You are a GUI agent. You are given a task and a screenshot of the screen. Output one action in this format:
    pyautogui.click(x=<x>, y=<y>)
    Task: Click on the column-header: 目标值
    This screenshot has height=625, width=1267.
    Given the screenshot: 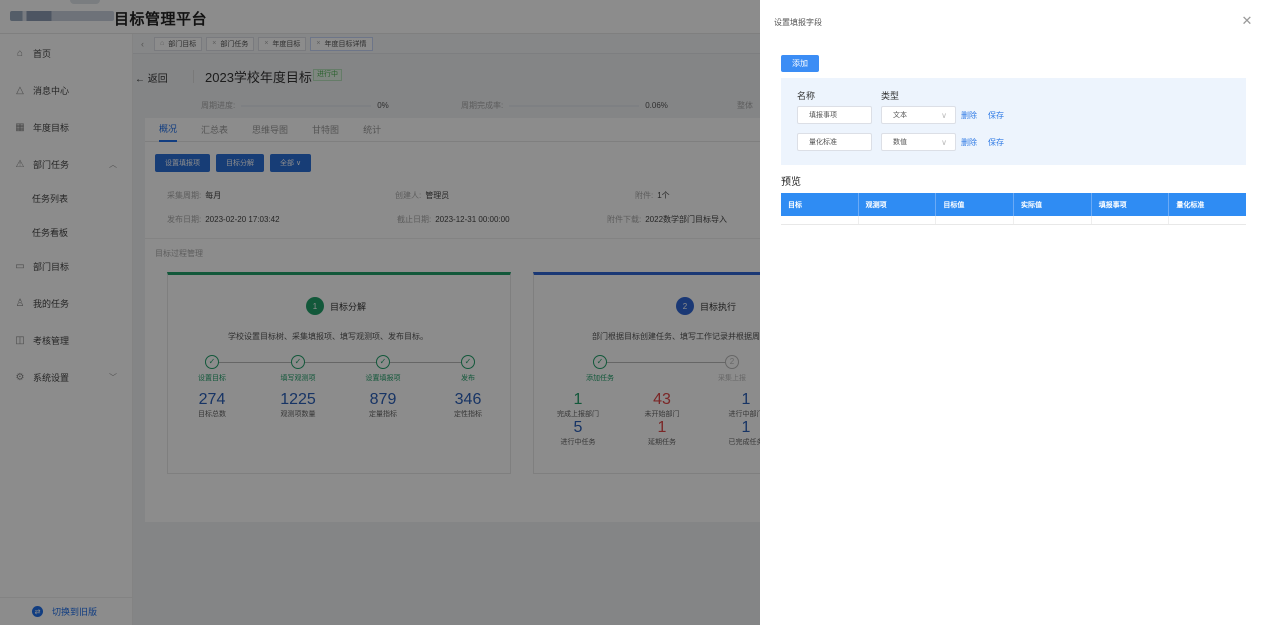 What is the action you would take?
    pyautogui.click(x=975, y=204)
    